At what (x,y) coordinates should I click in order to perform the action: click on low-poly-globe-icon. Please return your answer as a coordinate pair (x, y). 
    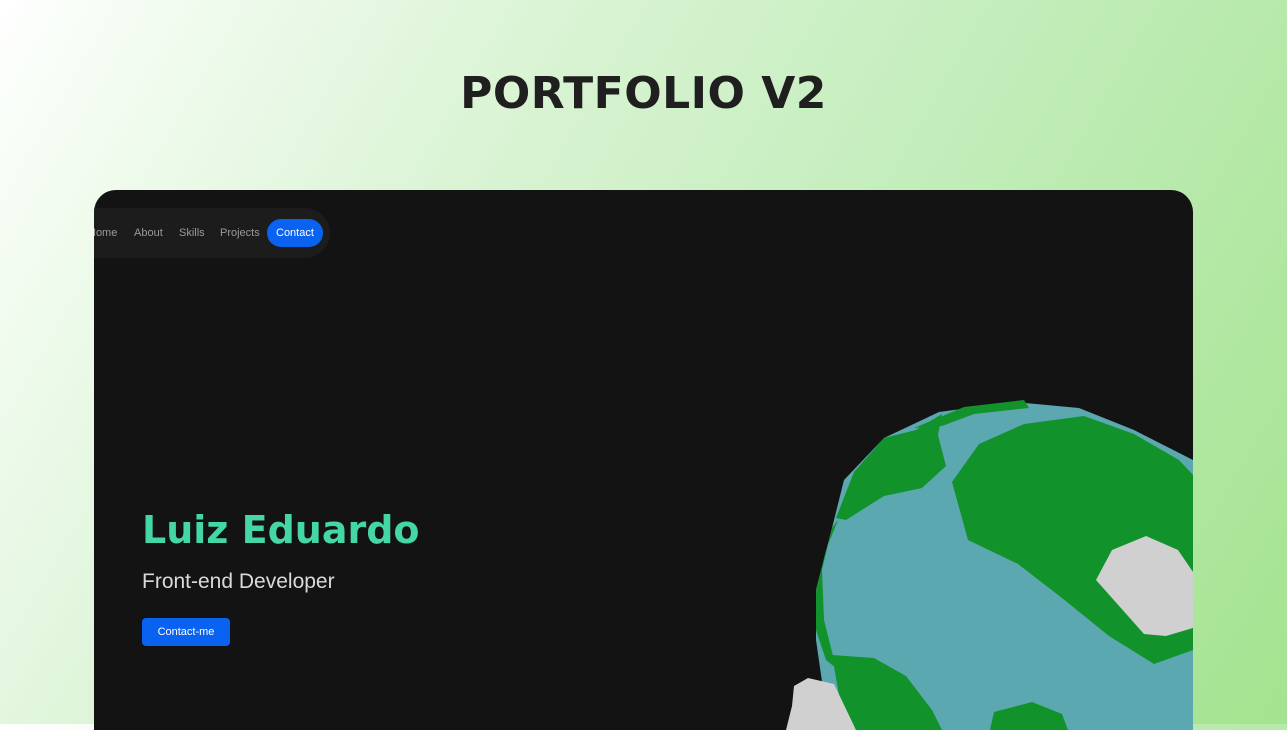
    Looking at the image, I should click on (989, 565).